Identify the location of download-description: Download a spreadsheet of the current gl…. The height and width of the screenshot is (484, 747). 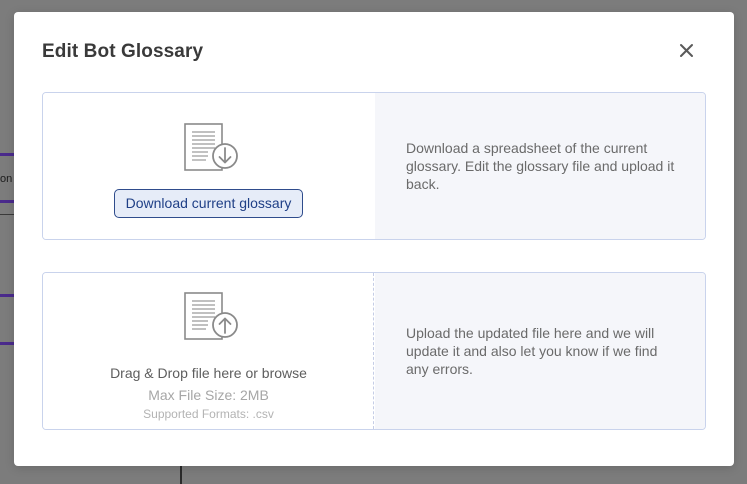
(540, 166).